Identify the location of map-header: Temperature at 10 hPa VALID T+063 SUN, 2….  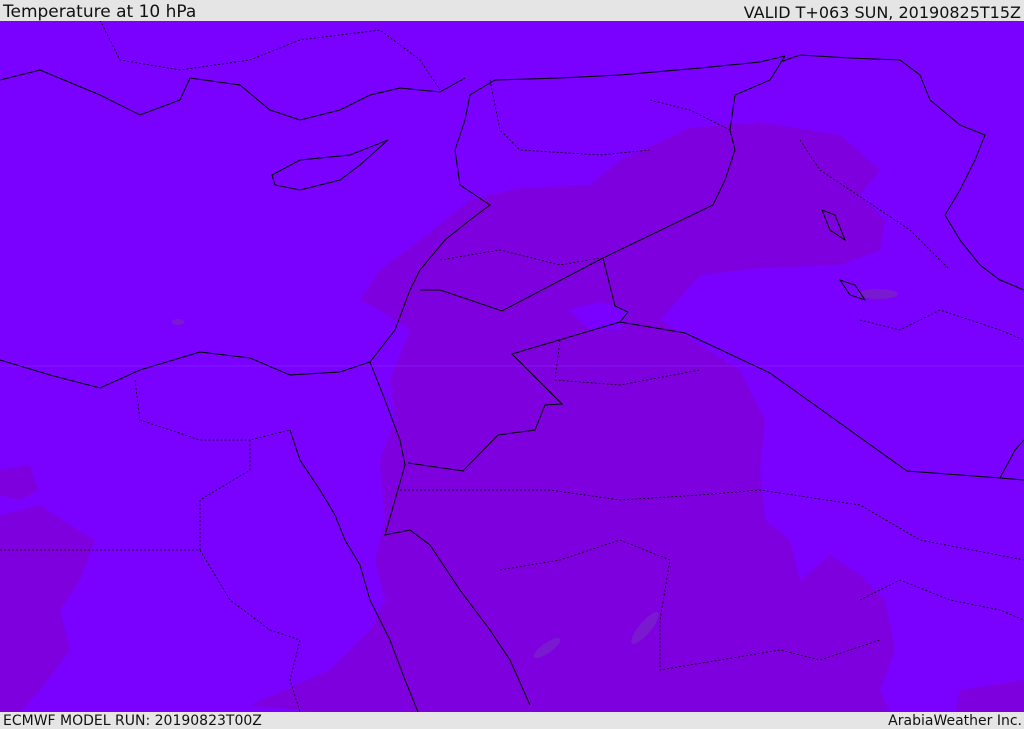
(512, 10).